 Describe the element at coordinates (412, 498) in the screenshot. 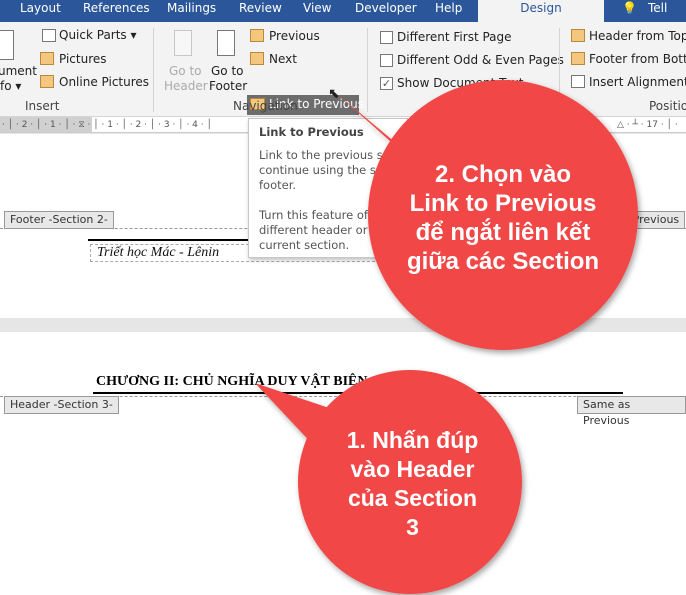

I see `callout-line: của Section` at that location.